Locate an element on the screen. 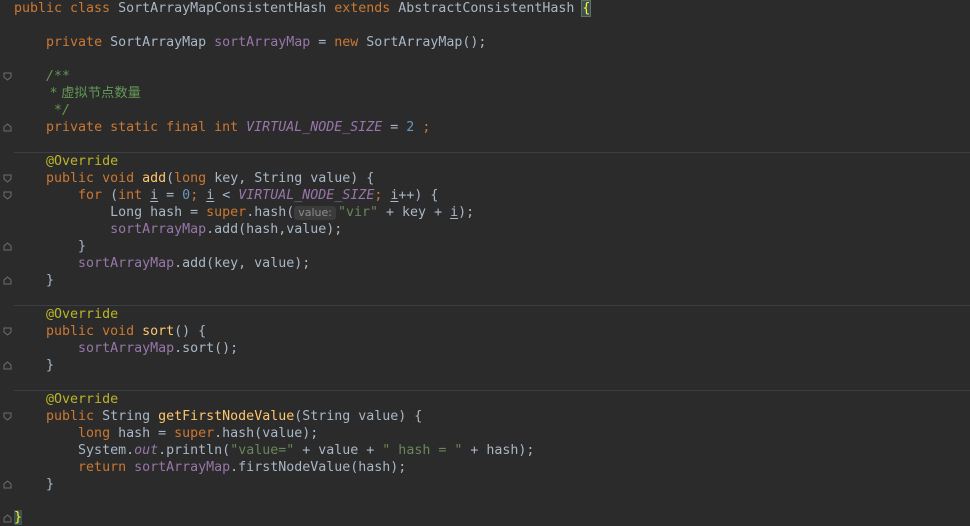  parent-class-name: AbstractConsistentHash is located at coordinates (490, 8).